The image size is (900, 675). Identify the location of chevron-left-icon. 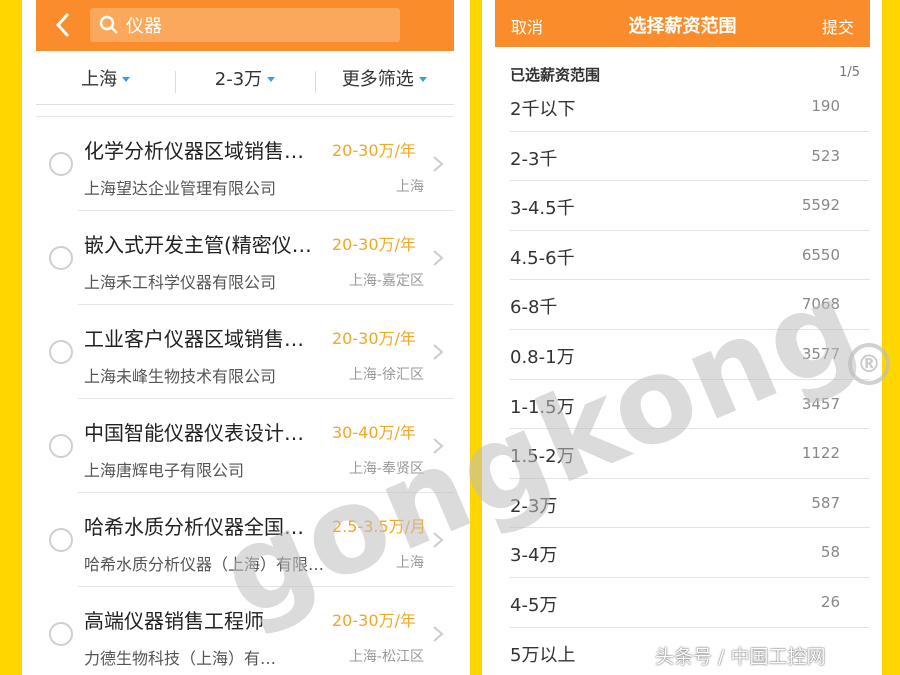
(62, 25).